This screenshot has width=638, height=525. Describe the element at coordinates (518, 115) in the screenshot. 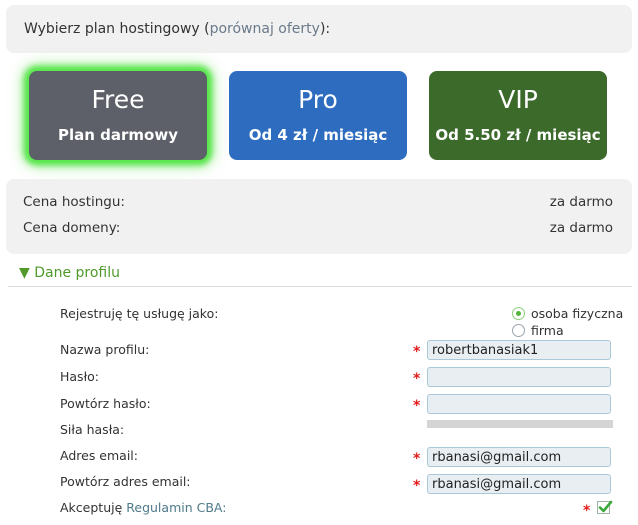

I see `plan-vip-card: VIP Od 5.50 zł / miesiąc` at that location.